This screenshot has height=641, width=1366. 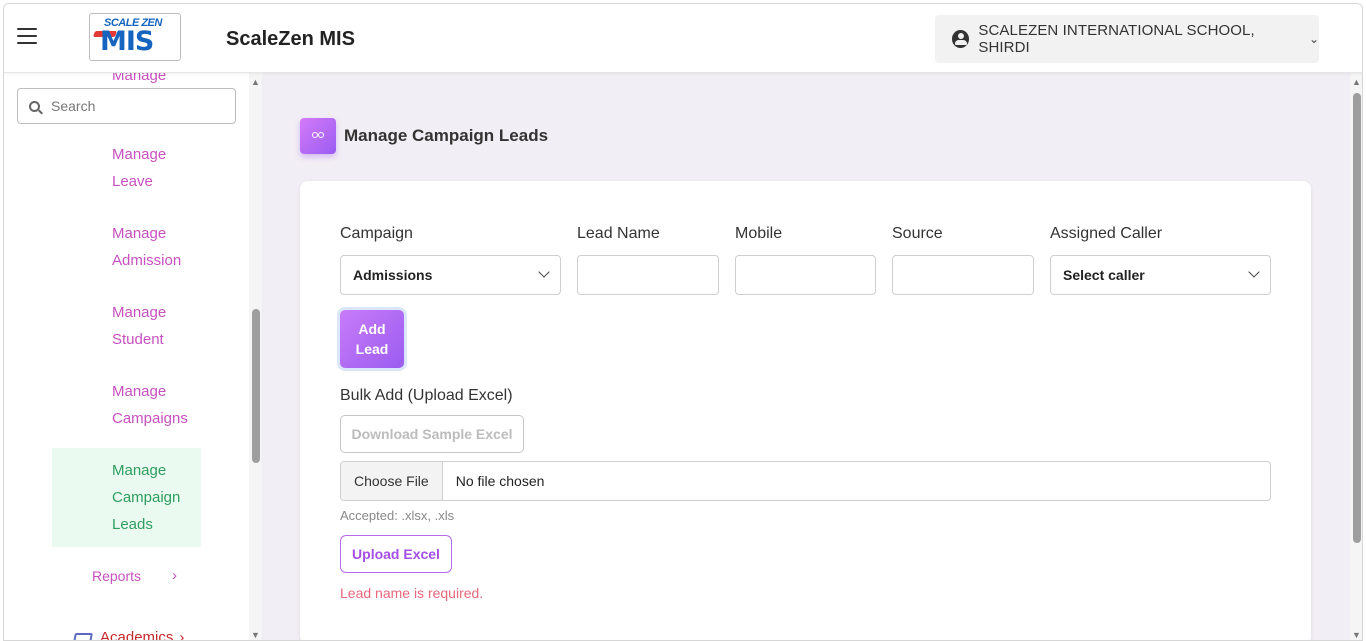 I want to click on chevron-down-icon: ⌄, so click(x=1313, y=39).